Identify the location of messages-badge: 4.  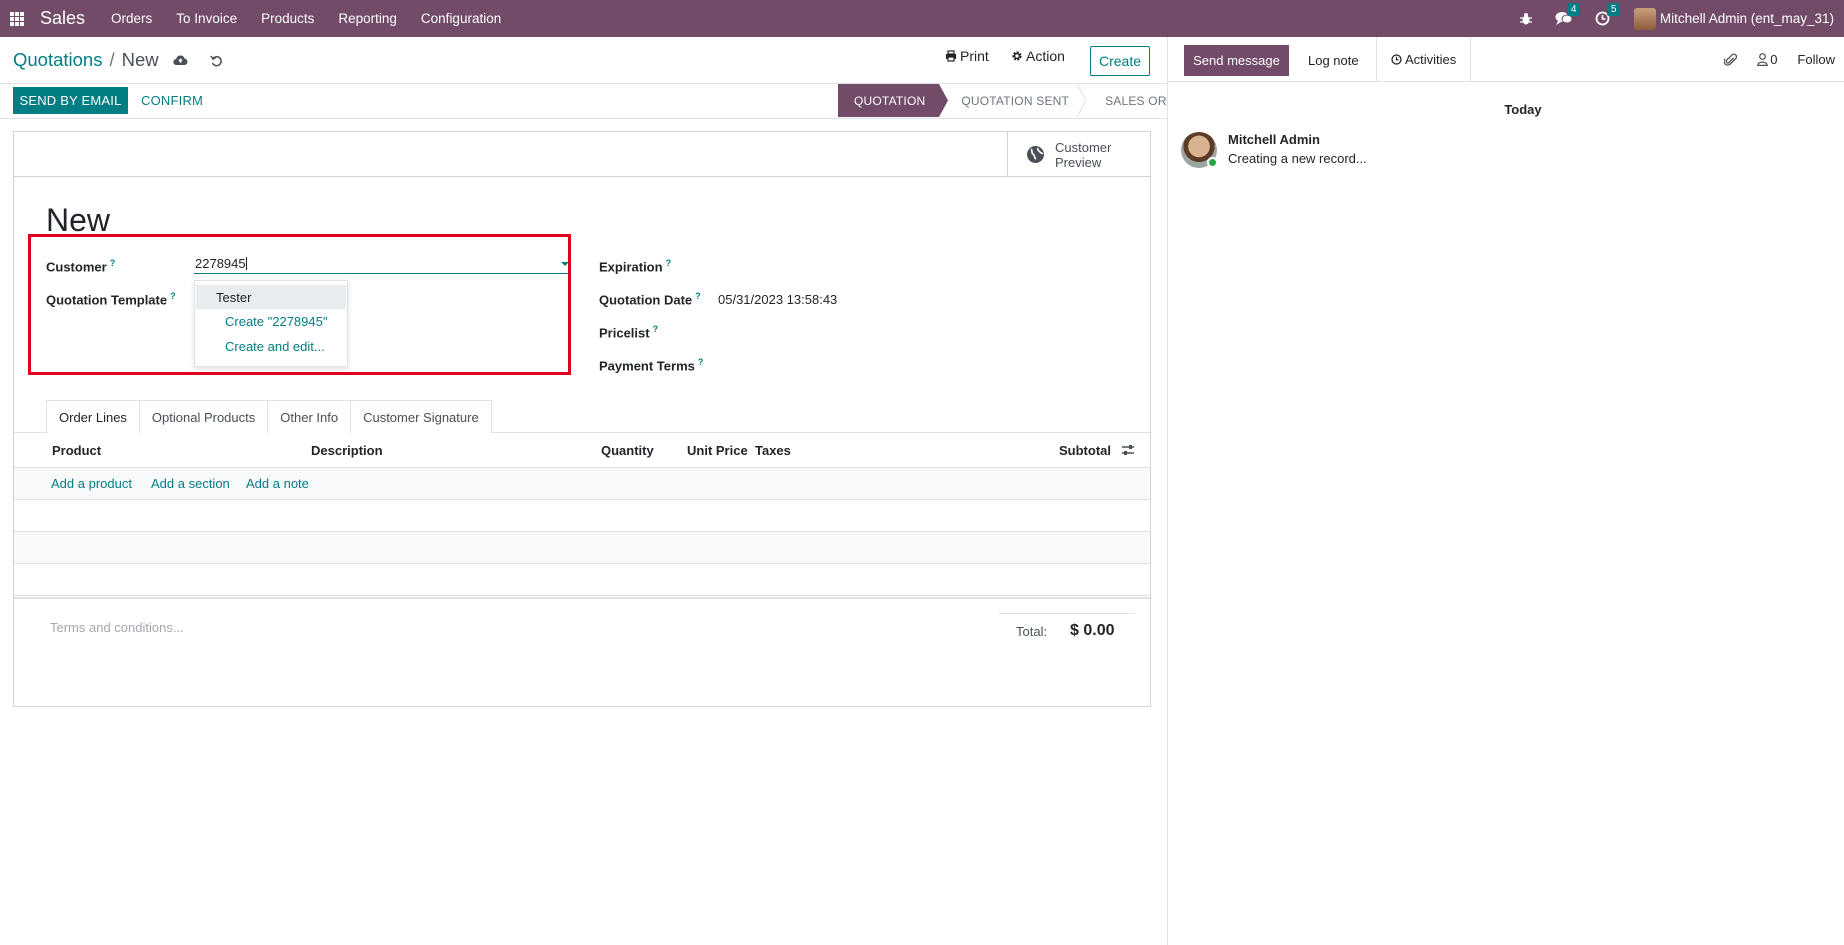
(1573, 9).